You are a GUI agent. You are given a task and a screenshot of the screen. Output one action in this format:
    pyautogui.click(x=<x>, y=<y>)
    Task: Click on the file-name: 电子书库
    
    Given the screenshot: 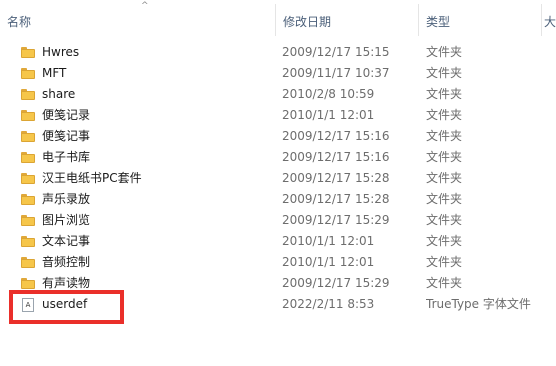 What is the action you would take?
    pyautogui.click(x=66, y=157)
    